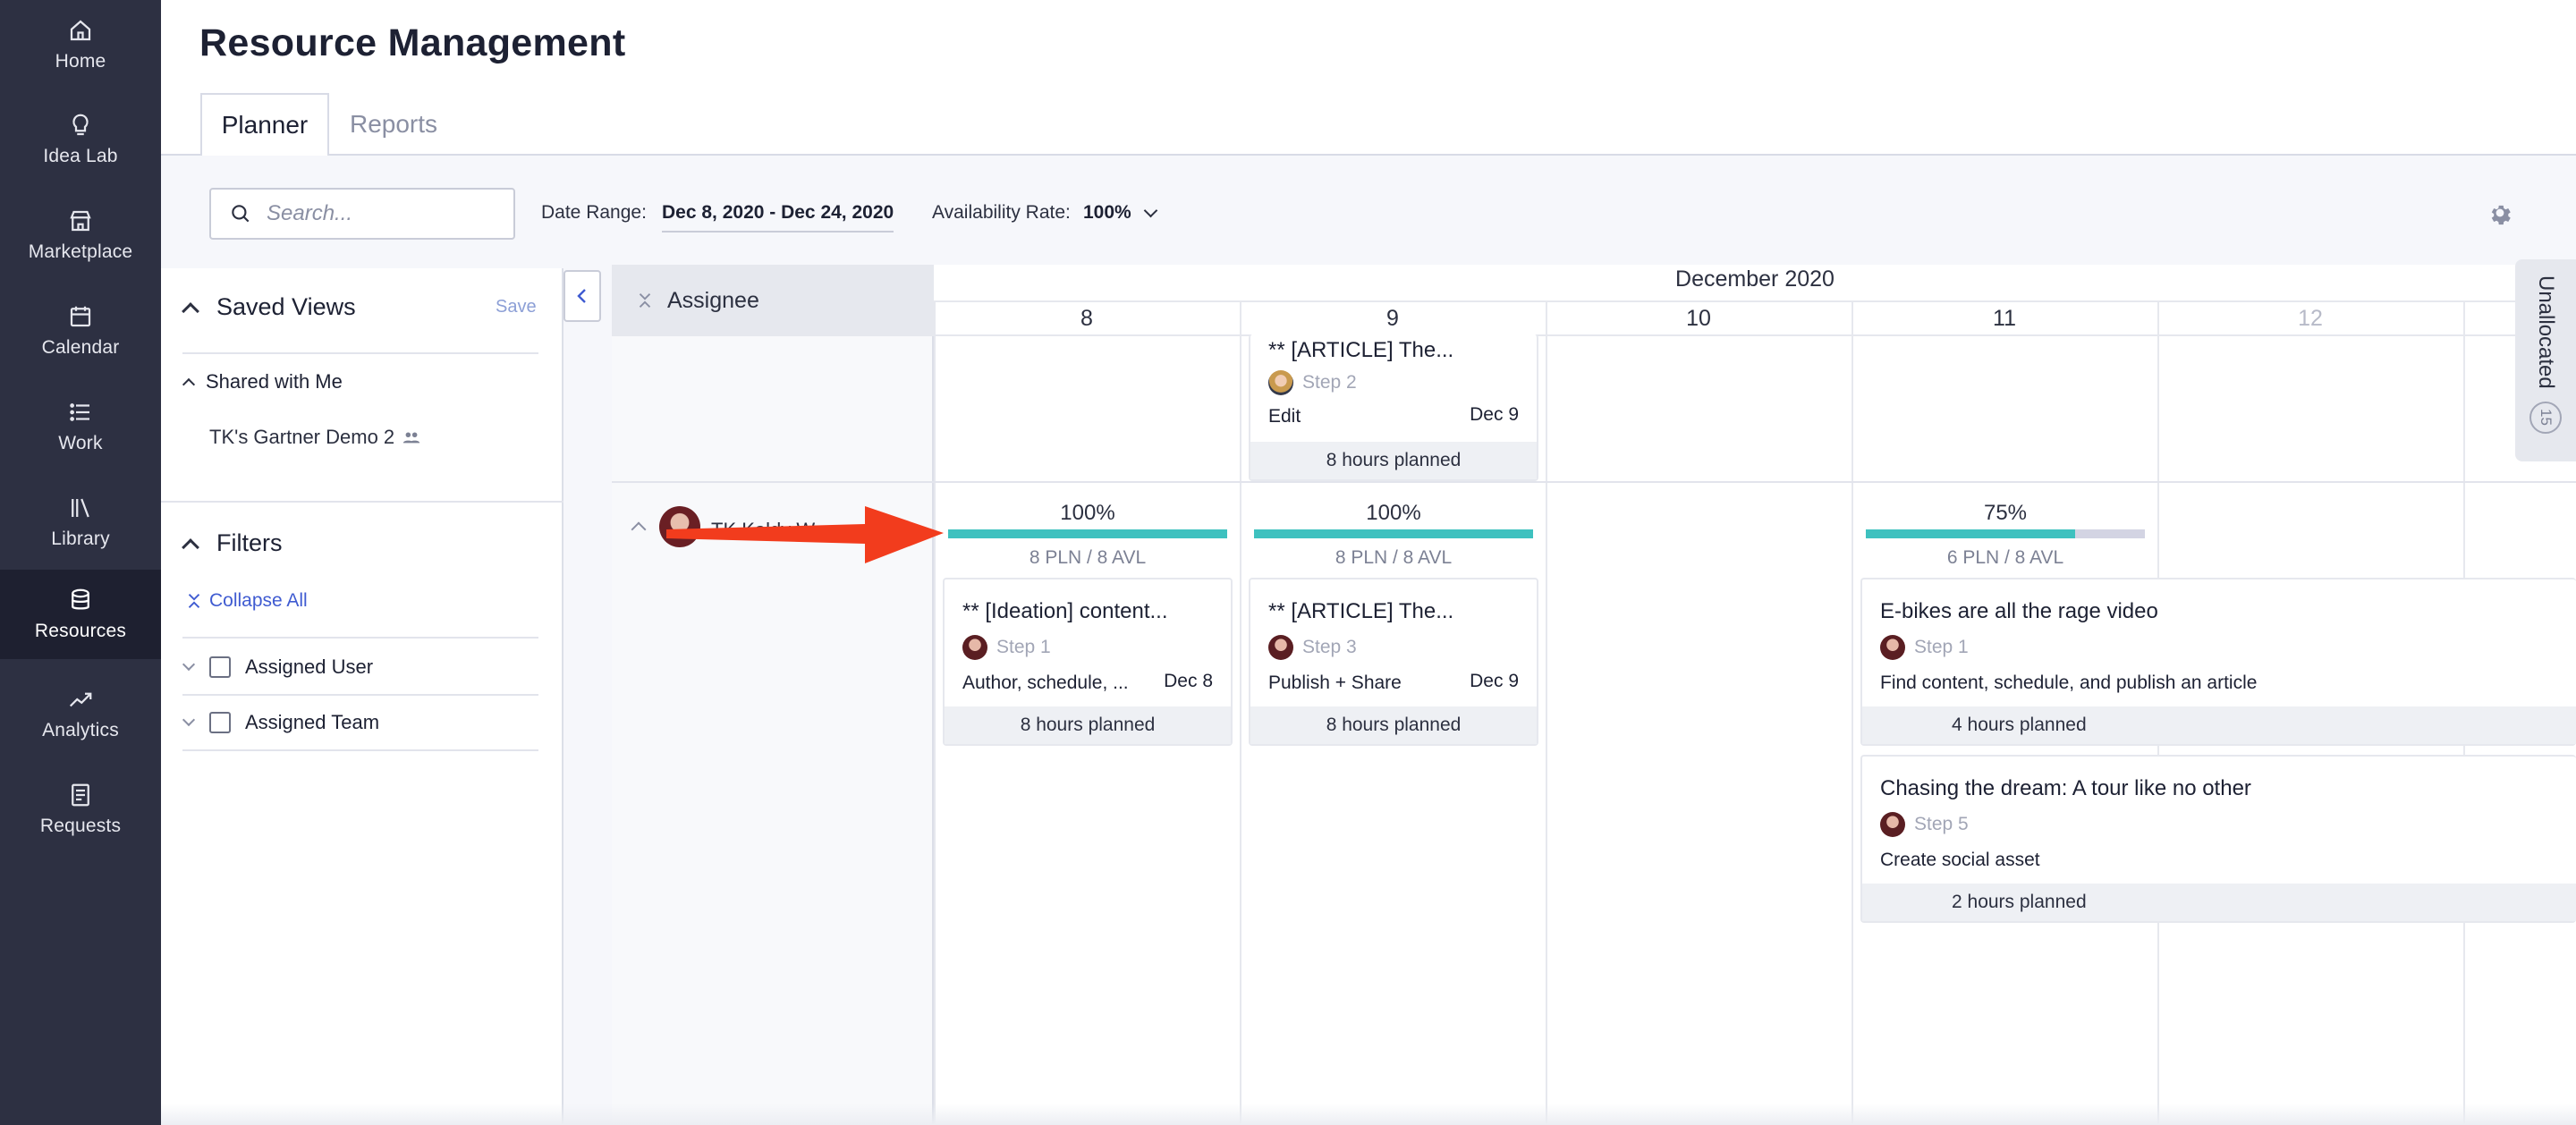 Image resolution: width=2576 pixels, height=1125 pixels. Describe the element at coordinates (264, 125) in the screenshot. I see `tab-planner: Planner` at that location.